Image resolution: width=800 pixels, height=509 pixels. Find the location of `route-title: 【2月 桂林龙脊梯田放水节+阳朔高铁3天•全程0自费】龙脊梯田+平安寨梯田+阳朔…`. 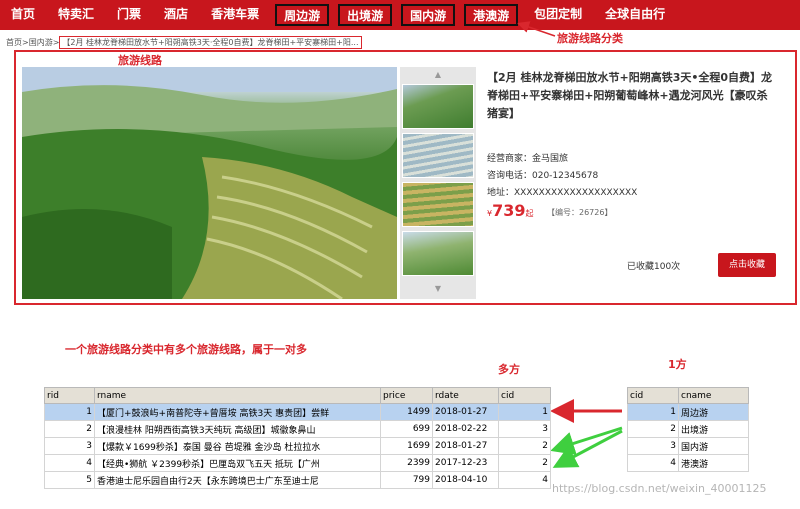

route-title: 【2月 桂林龙脊梯田放水节+阳朔高铁3天•全程0自费】龙脊梯田+平安寨梯田+阳朔… is located at coordinates (630, 95).